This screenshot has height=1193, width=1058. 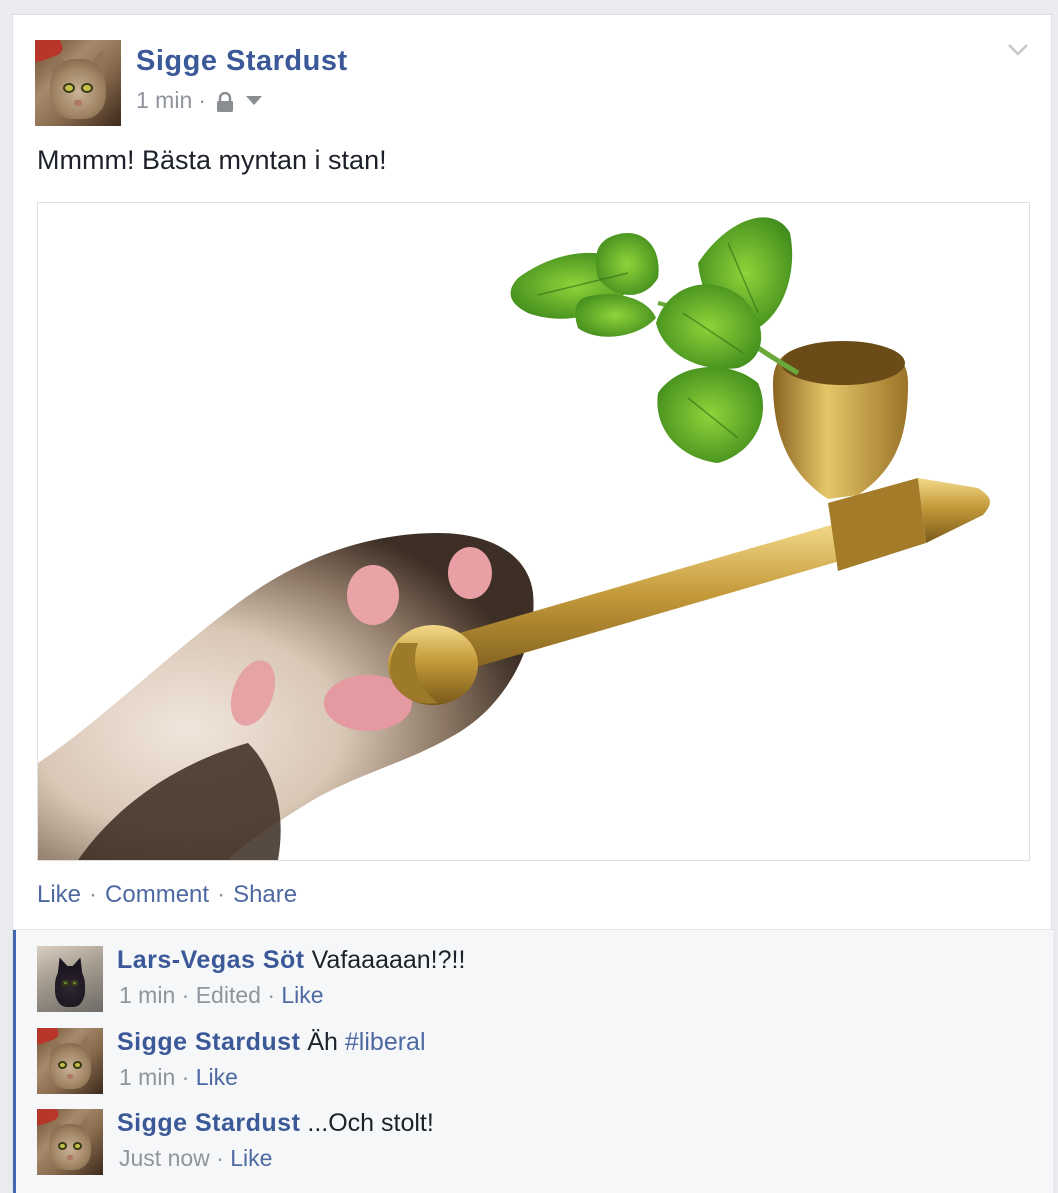 I want to click on share-link: Share, so click(x=265, y=895).